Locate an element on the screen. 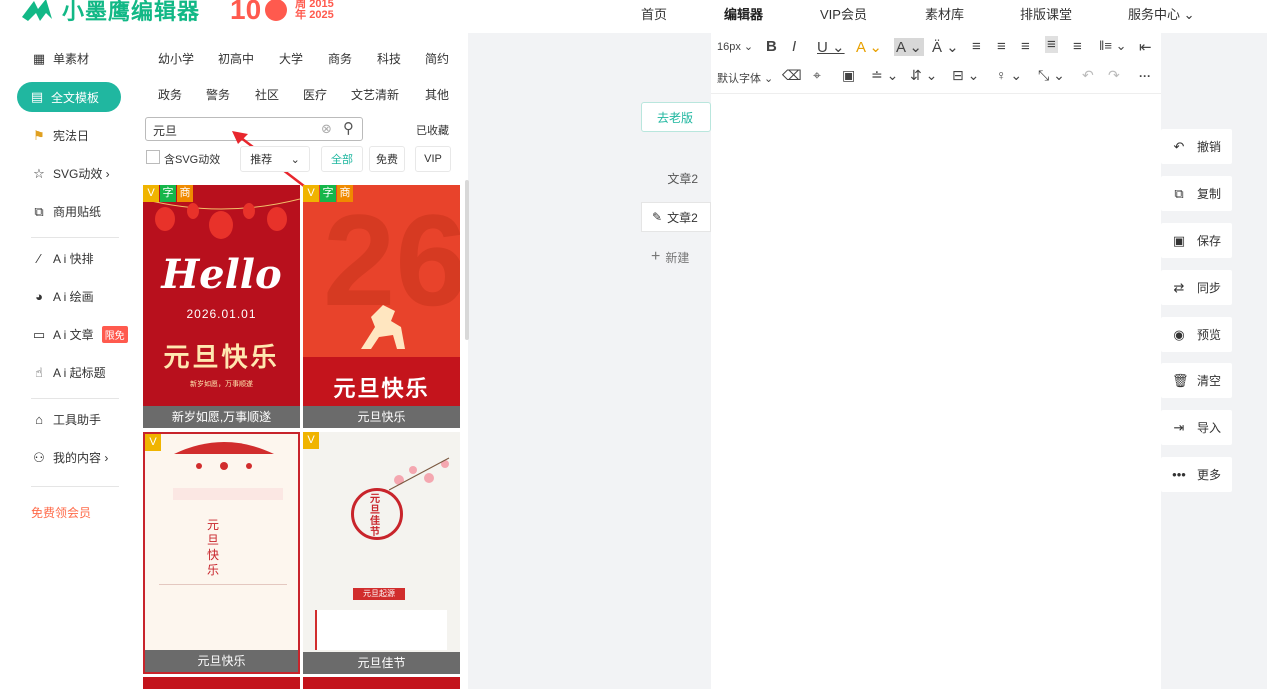 This screenshot has height=689, width=1267. sidebar-item-ai-paint: ◕ A i 绘画 is located at coordinates (62, 296).